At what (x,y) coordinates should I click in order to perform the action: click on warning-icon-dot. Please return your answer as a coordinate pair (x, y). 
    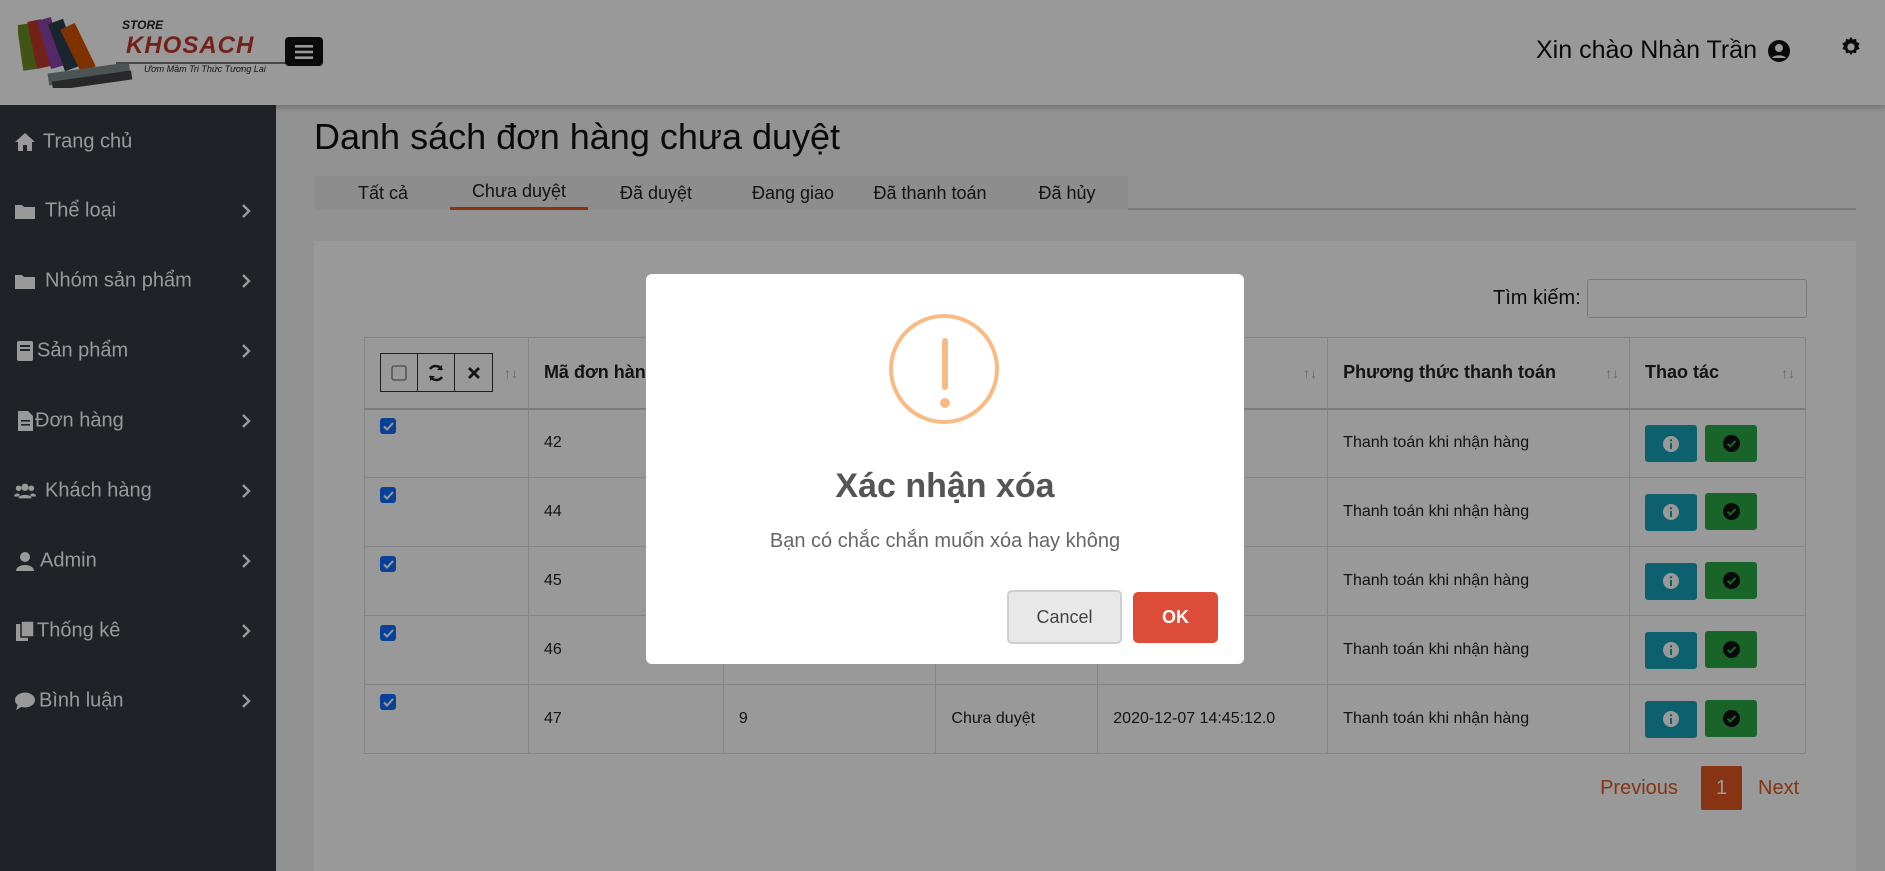
    Looking at the image, I should click on (945, 403).